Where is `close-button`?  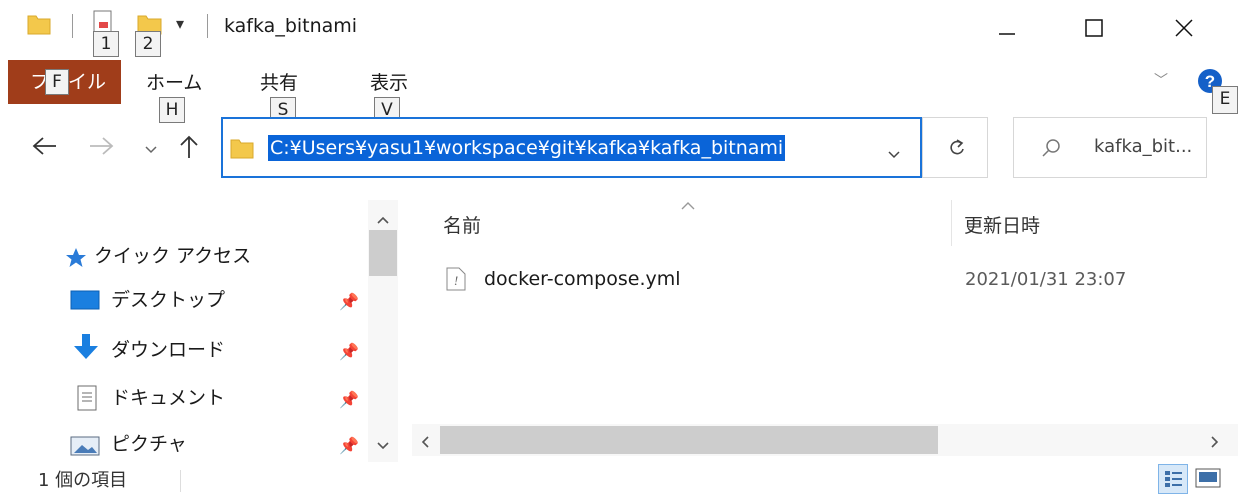
close-button is located at coordinates (1184, 28).